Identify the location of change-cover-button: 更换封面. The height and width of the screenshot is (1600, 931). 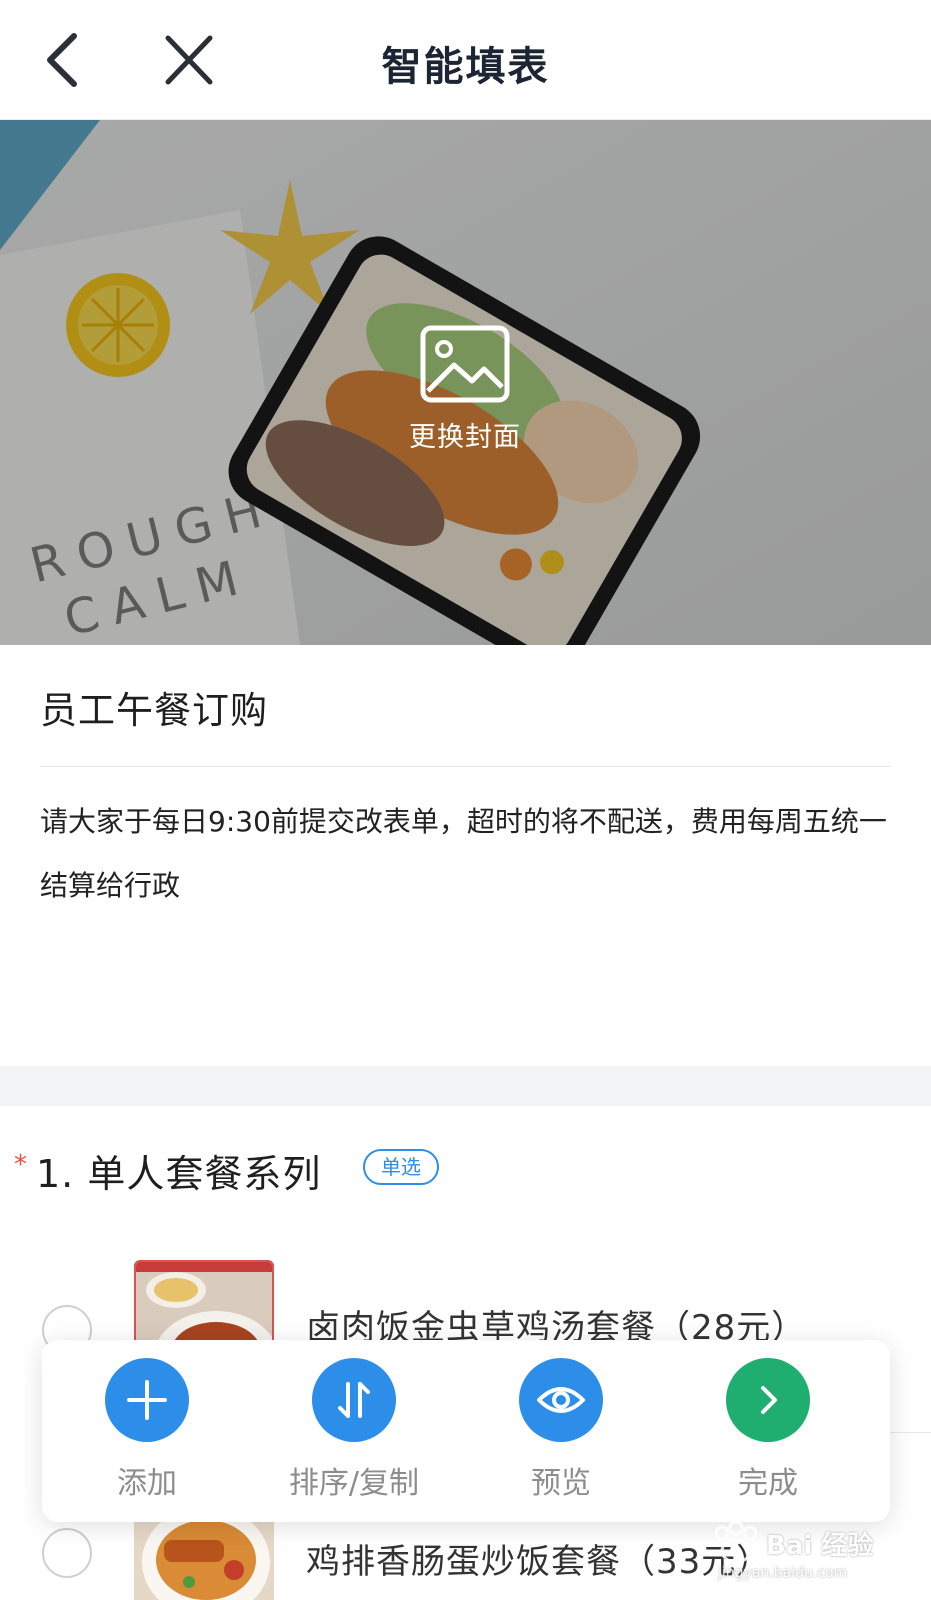
(465, 390).